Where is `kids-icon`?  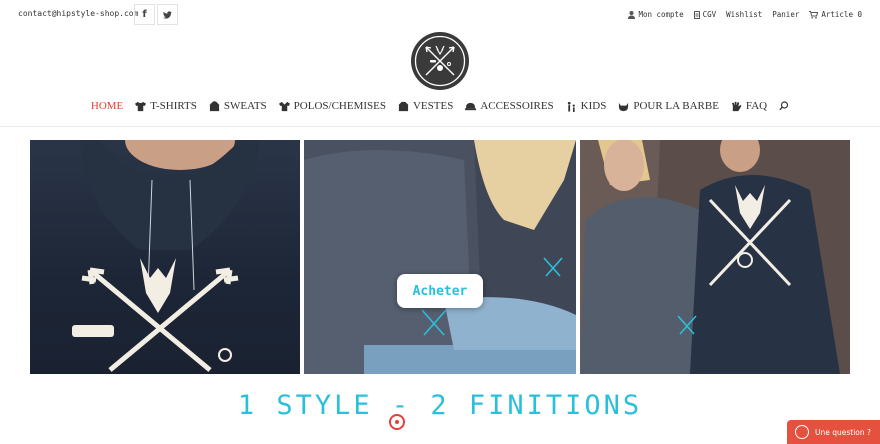 kids-icon is located at coordinates (571, 106).